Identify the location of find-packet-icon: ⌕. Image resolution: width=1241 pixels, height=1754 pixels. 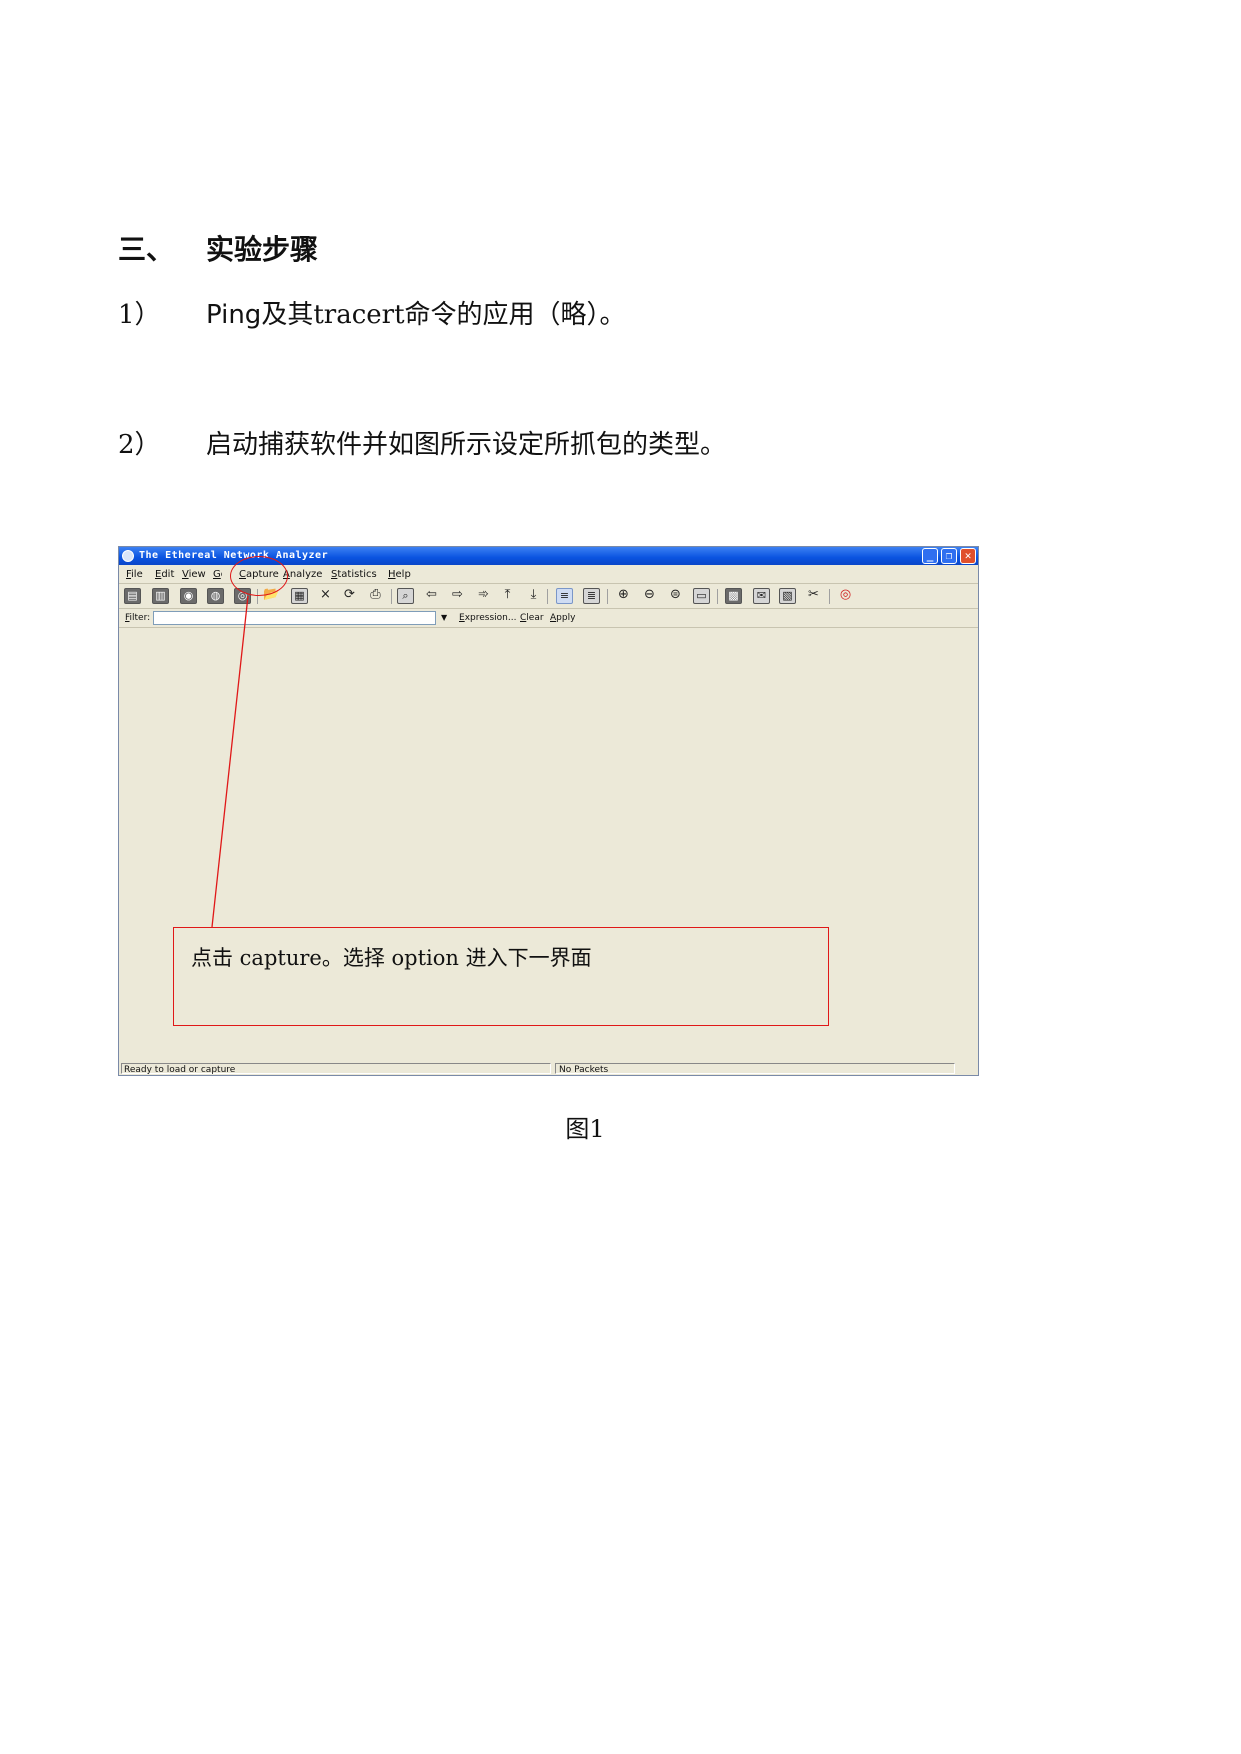
(405, 596).